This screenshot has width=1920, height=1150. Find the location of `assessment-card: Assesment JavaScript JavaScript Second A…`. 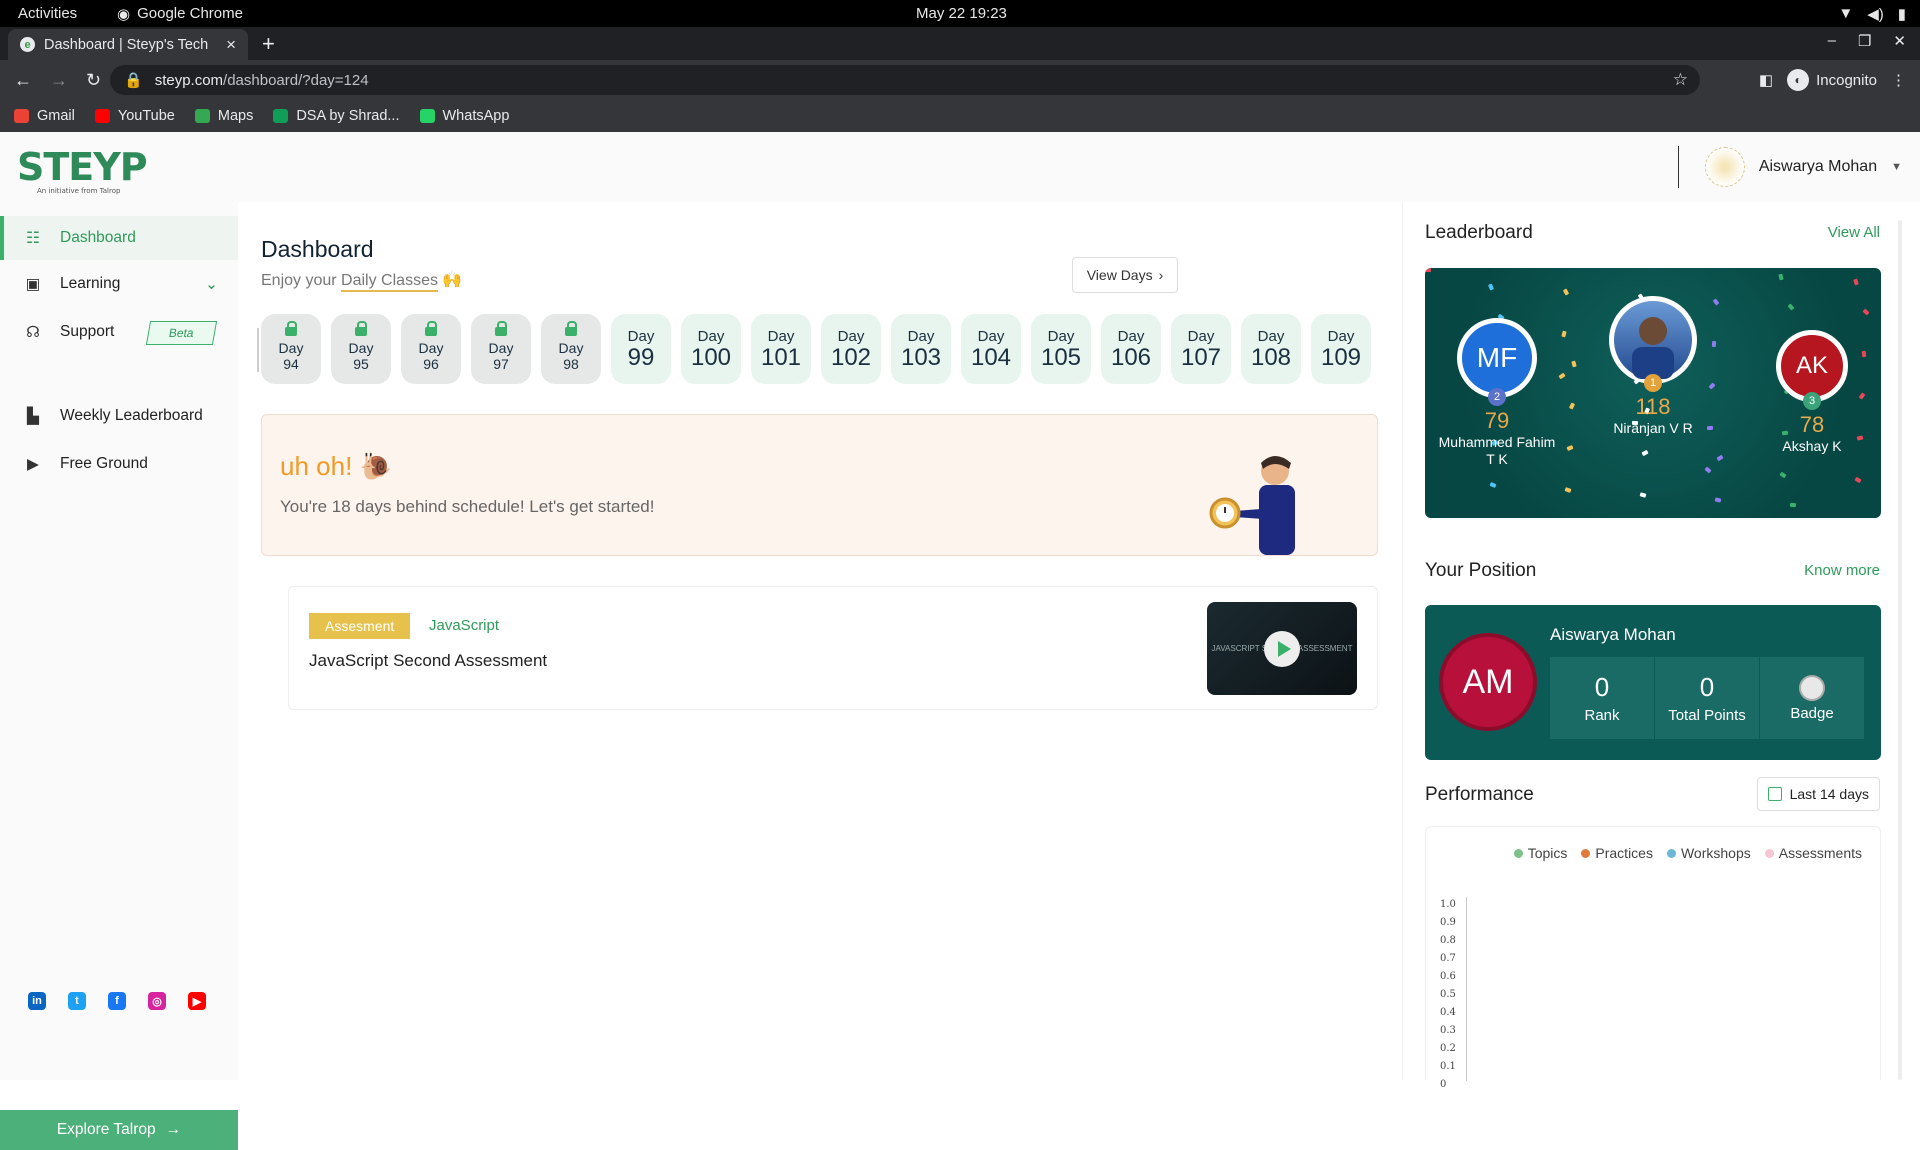

assessment-card: Assesment JavaScript JavaScript Second A… is located at coordinates (833, 648).